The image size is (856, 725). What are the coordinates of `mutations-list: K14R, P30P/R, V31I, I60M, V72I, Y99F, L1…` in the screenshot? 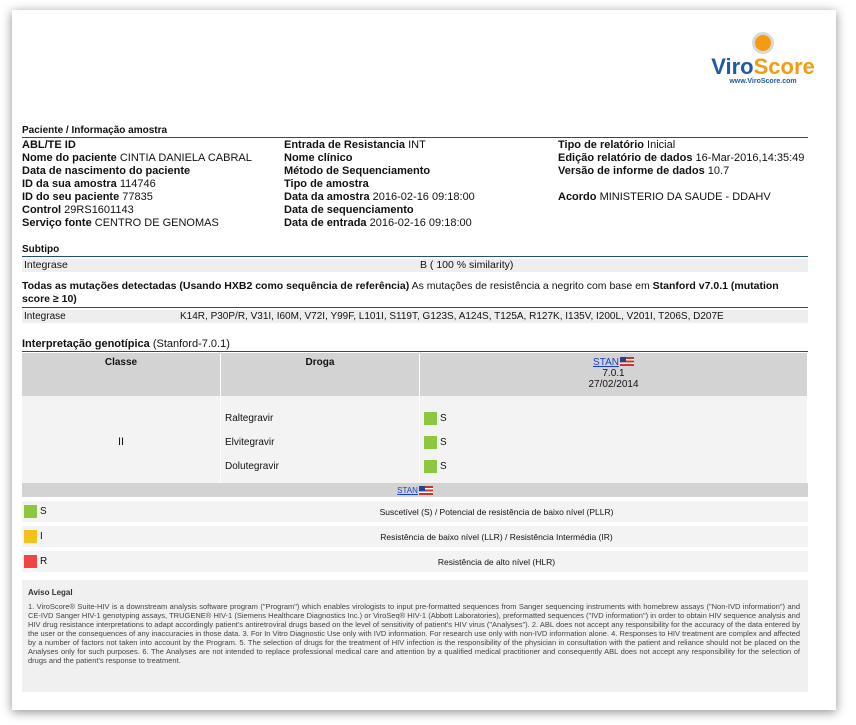 It's located at (452, 316).